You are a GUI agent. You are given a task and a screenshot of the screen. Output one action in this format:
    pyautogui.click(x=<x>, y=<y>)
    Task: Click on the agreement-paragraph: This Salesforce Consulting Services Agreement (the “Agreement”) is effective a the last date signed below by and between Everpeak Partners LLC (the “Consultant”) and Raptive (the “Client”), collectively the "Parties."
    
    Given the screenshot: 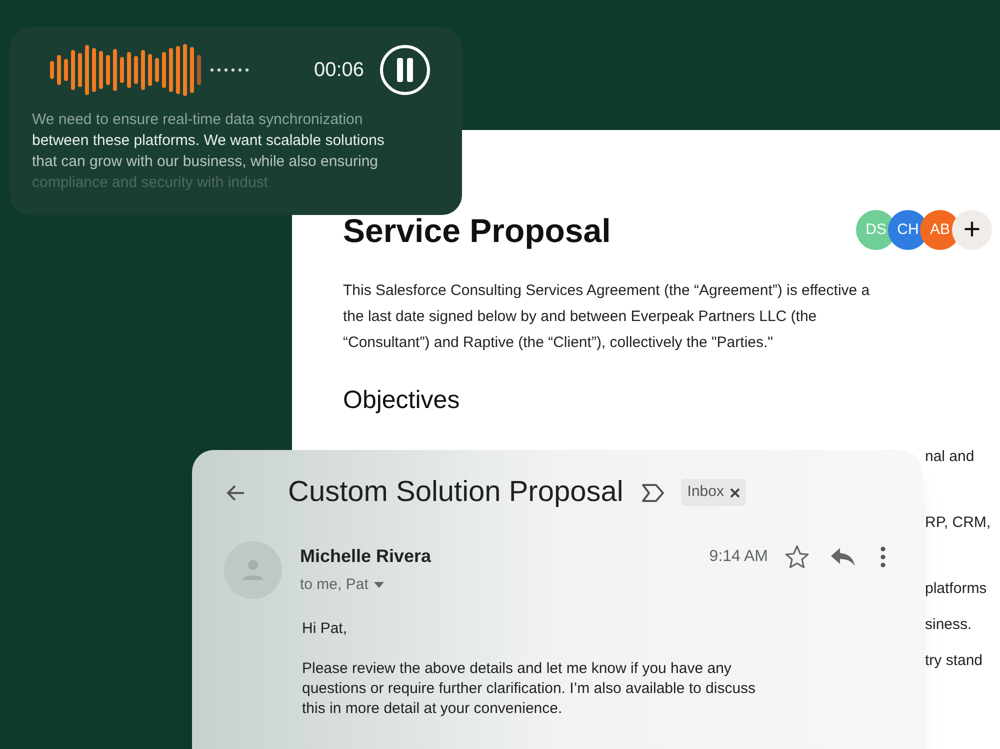 What is the action you would take?
    pyautogui.click(x=607, y=317)
    